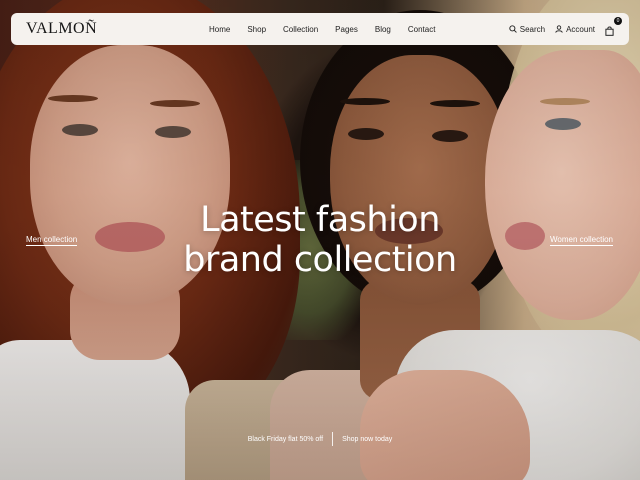 This screenshot has width=640, height=480. I want to click on cart-button: 0, so click(613, 26).